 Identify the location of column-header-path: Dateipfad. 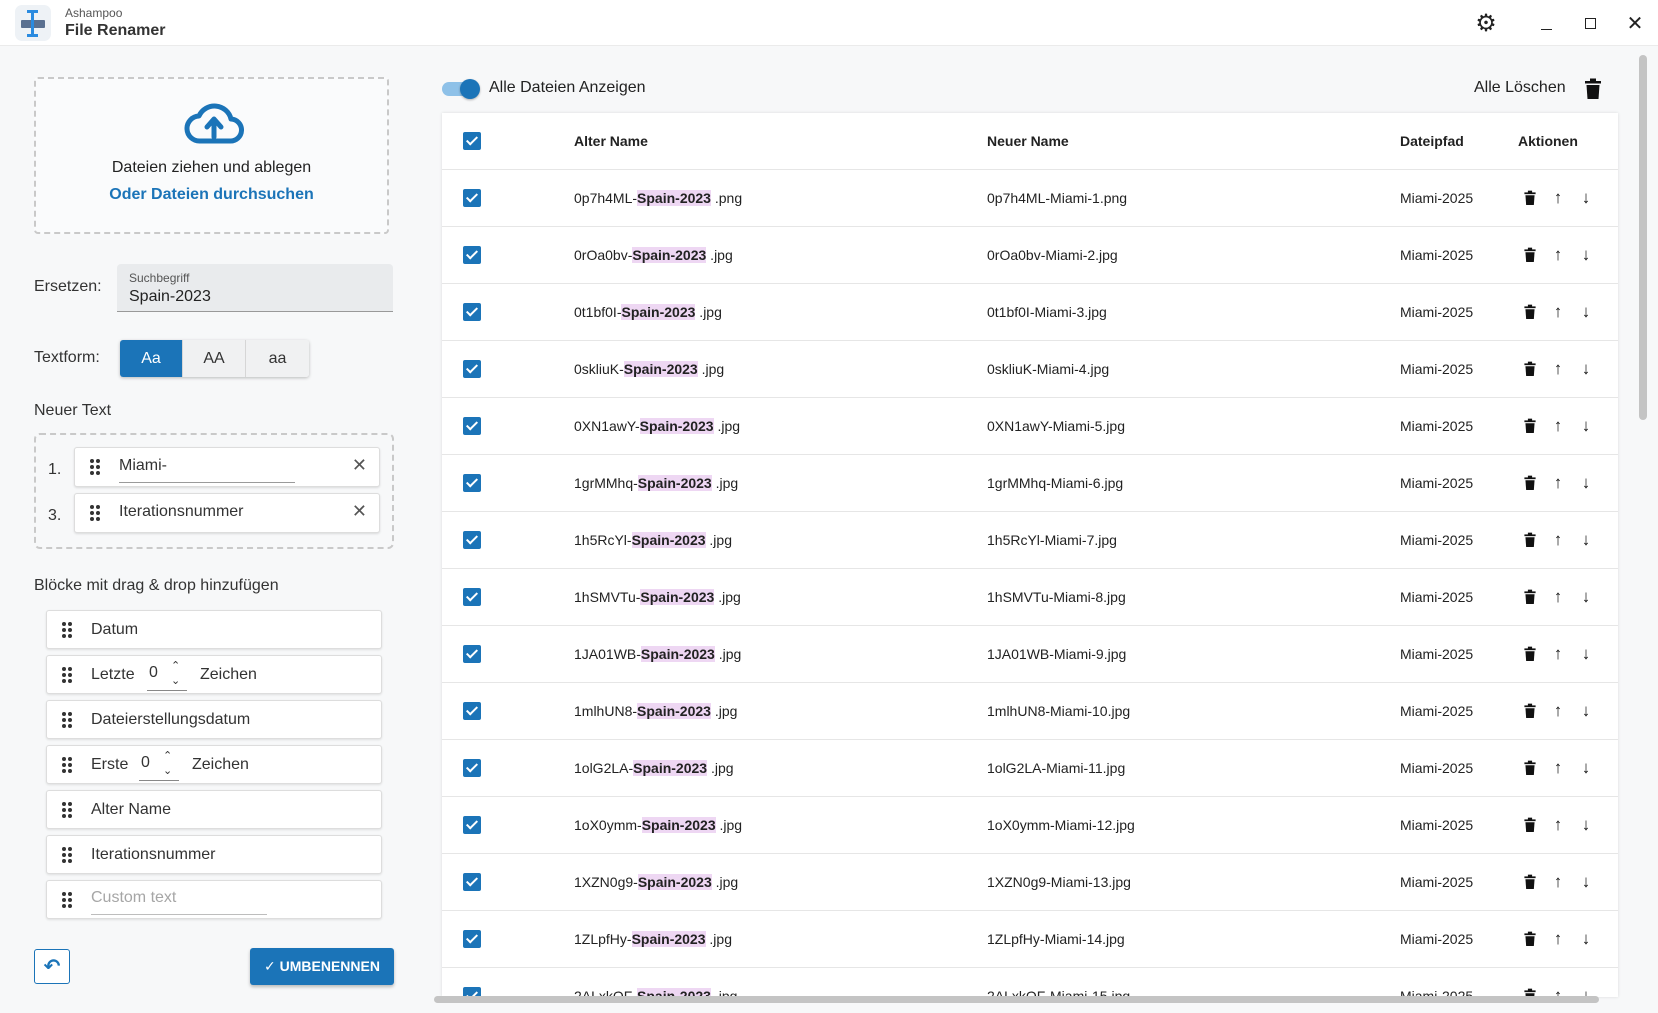
(1432, 141).